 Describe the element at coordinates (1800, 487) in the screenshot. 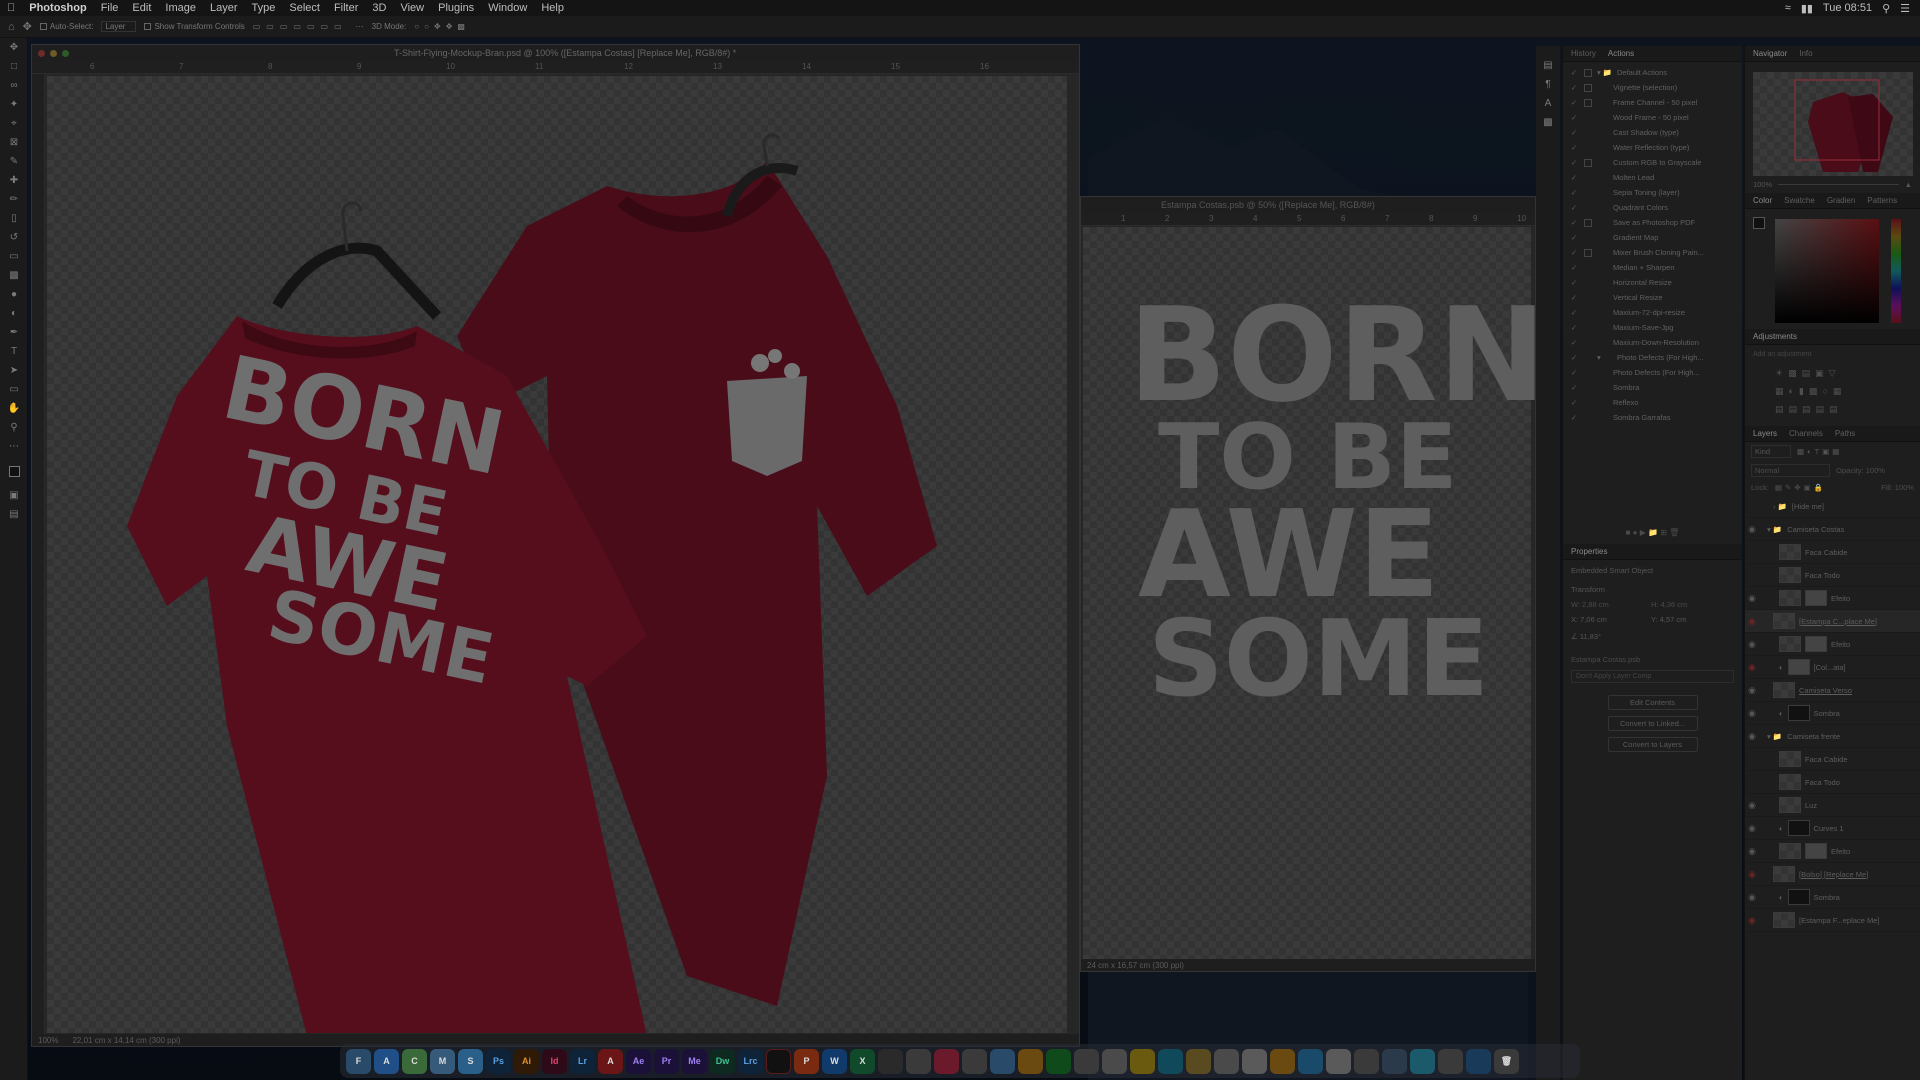

I see `lock-icons: ▦✎✥▣🔒` at that location.